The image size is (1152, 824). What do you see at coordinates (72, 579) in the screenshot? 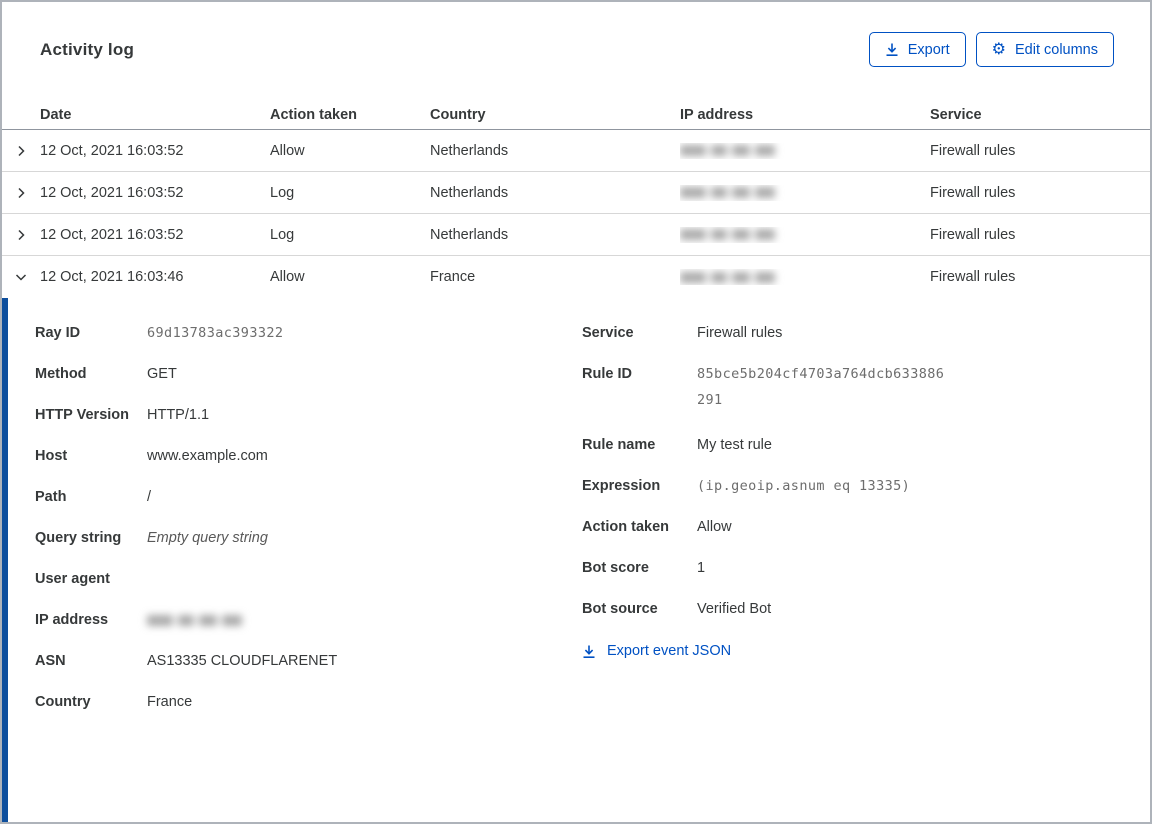
I see `detail-label: User agent` at bounding box center [72, 579].